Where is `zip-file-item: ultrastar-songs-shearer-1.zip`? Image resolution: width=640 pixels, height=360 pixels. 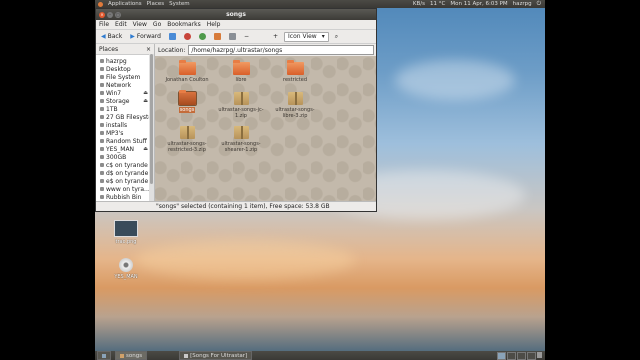 zip-file-item: ultrastar-songs-shearer-1.zip is located at coordinates (241, 139).